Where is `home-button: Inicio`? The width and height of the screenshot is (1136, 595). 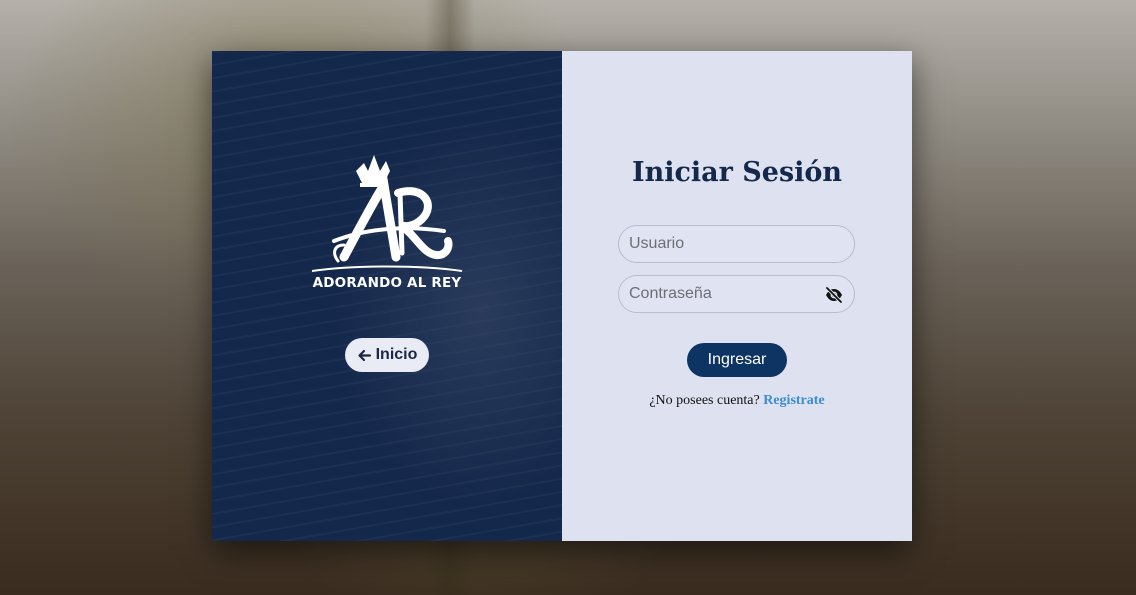 home-button: Inicio is located at coordinates (387, 355).